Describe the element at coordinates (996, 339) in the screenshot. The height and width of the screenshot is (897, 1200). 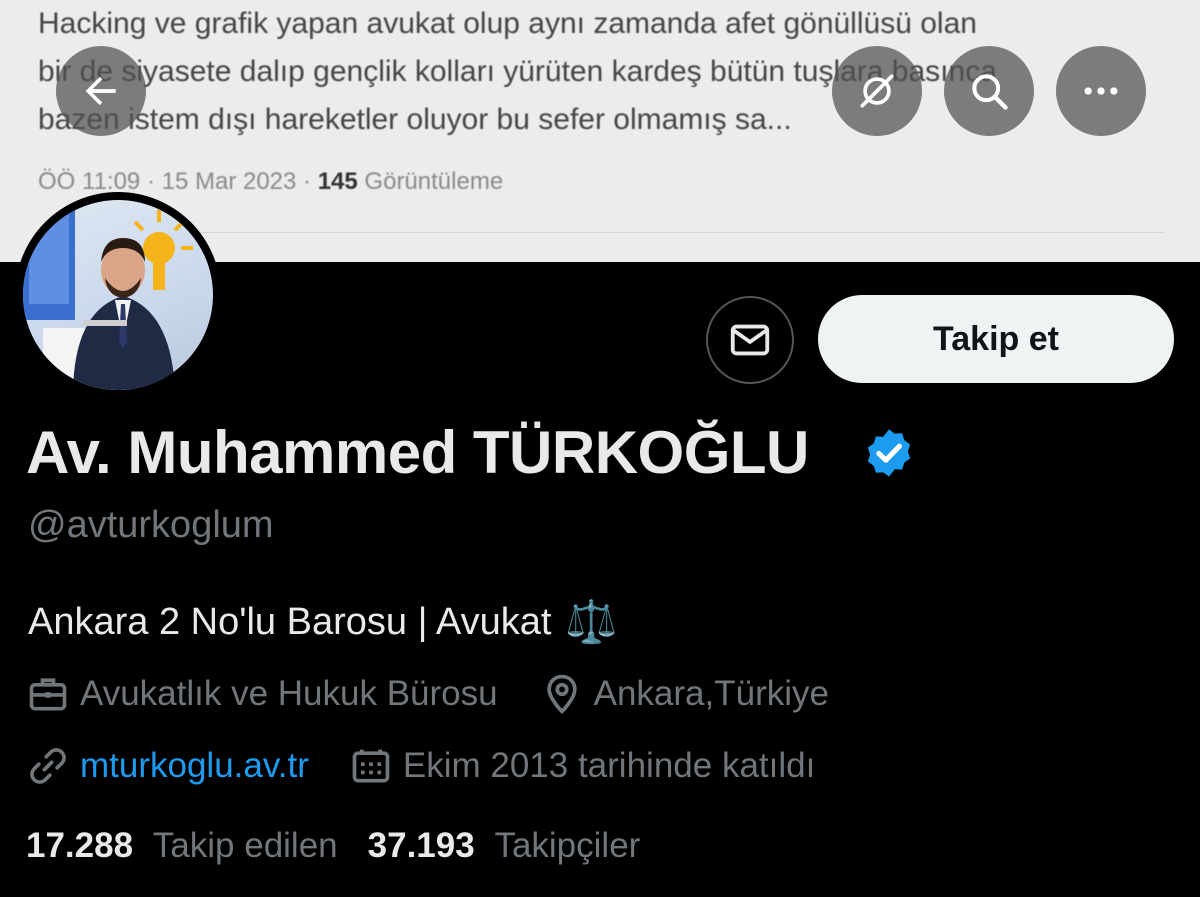
I see `follow-button: Takip et` at that location.